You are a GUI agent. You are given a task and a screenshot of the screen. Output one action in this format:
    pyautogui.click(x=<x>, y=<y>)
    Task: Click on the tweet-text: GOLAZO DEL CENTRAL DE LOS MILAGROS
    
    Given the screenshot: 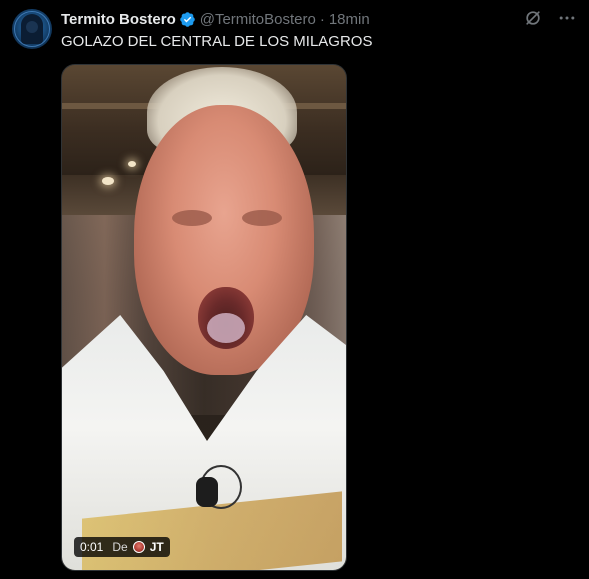 What is the action you would take?
    pyautogui.click(x=217, y=41)
    